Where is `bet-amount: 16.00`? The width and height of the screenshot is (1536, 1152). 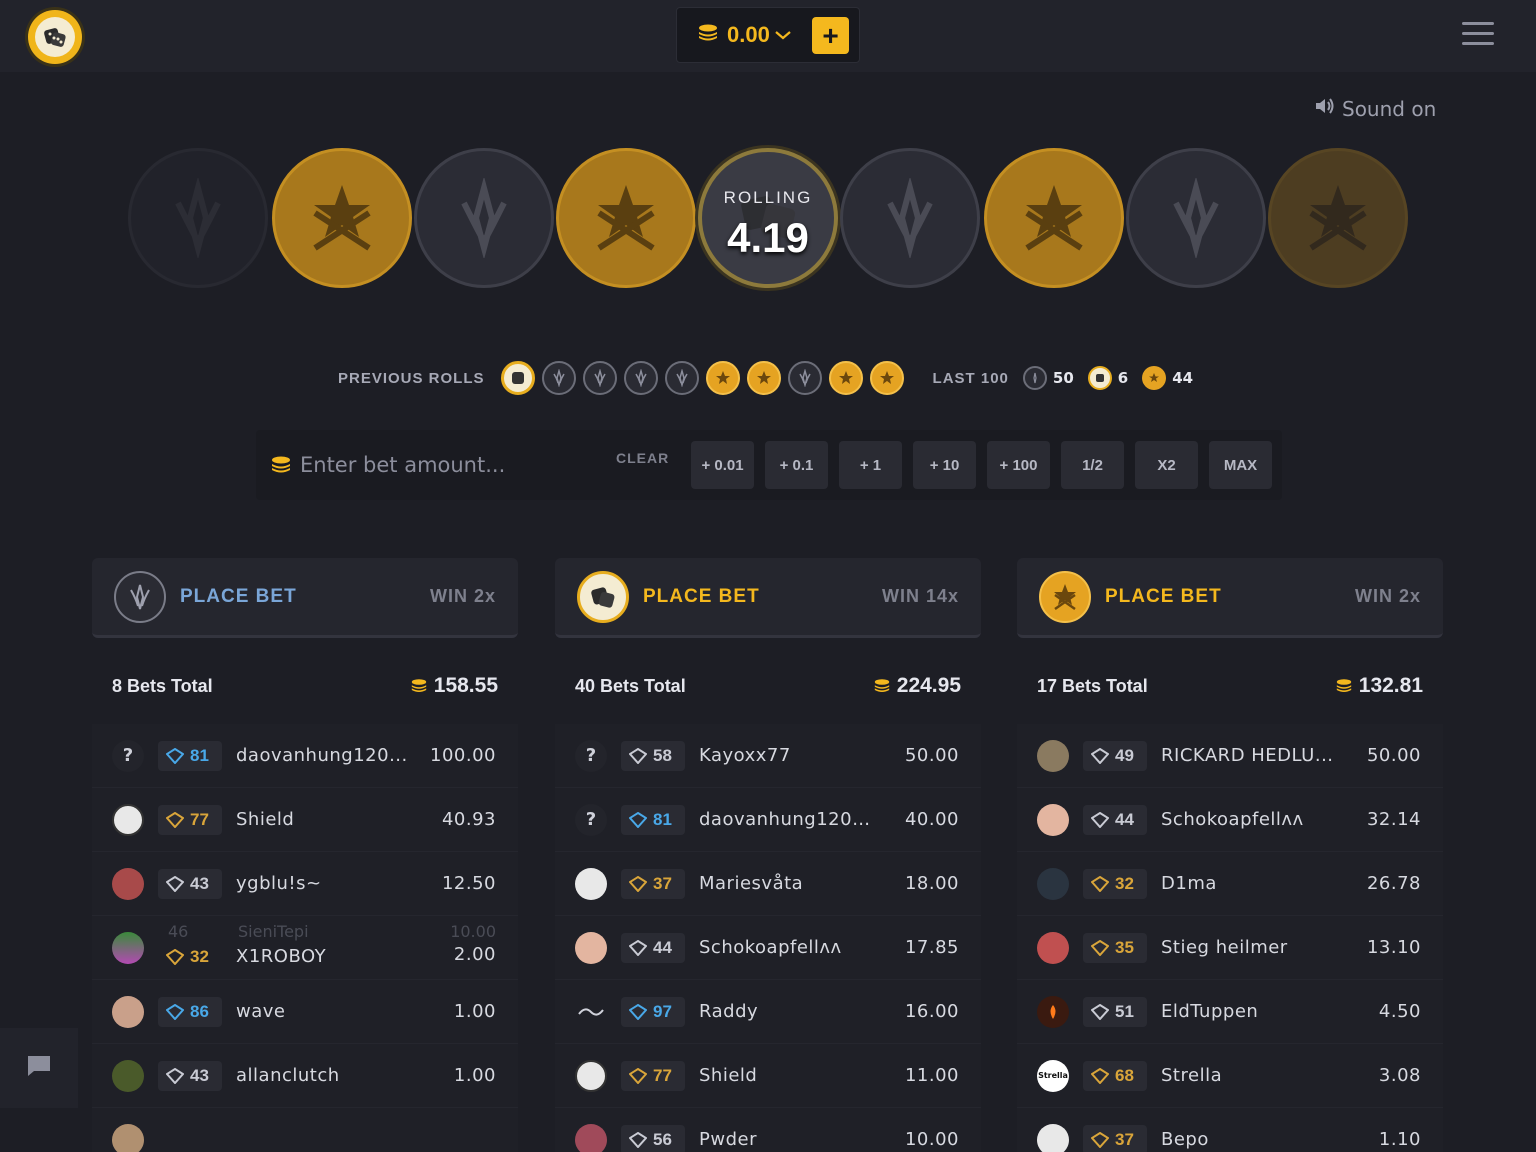
bet-amount: 16.00 is located at coordinates (931, 1011).